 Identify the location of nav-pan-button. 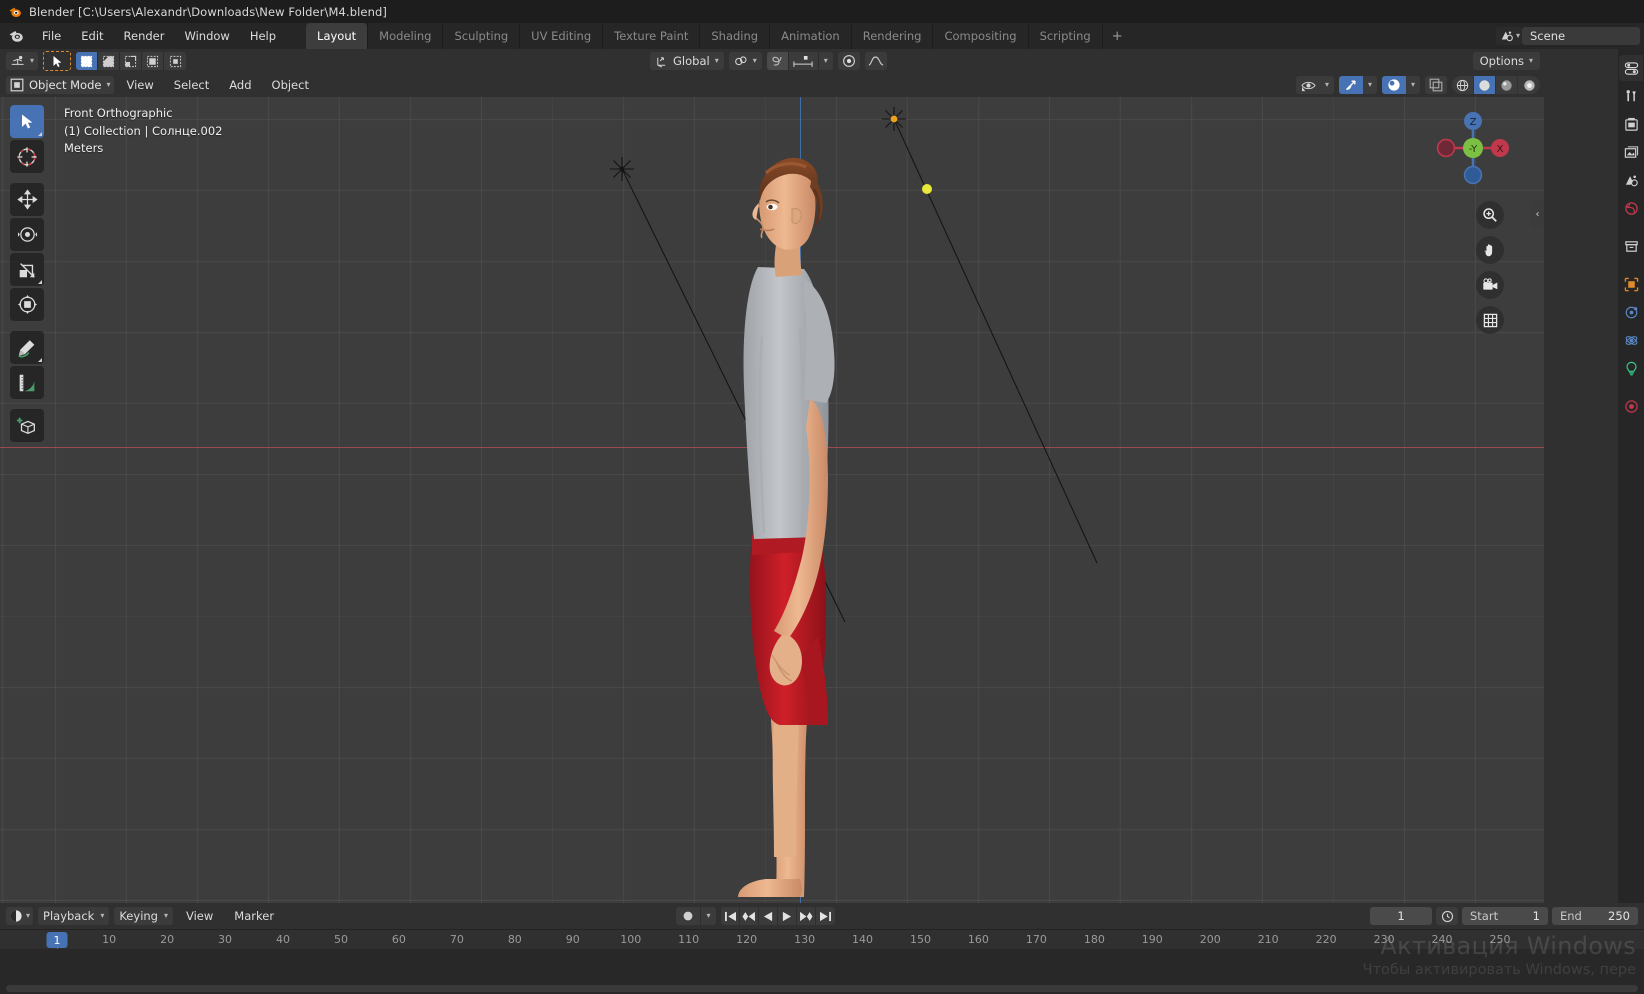
(1490, 250).